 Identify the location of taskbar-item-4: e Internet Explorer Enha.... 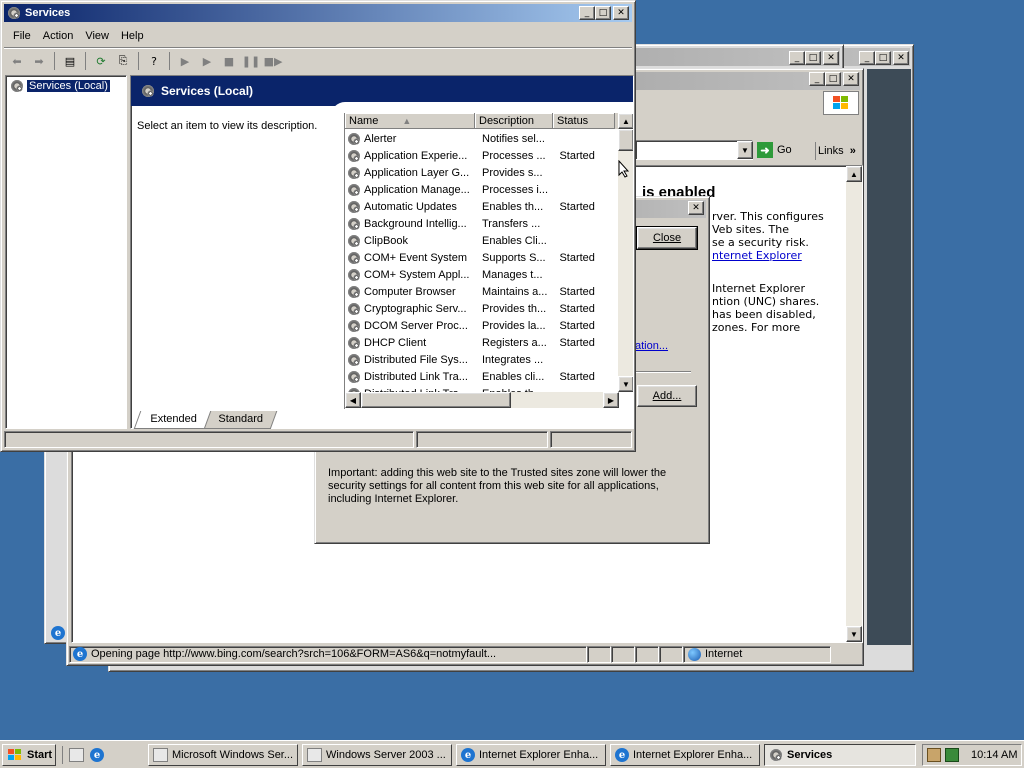
(685, 755).